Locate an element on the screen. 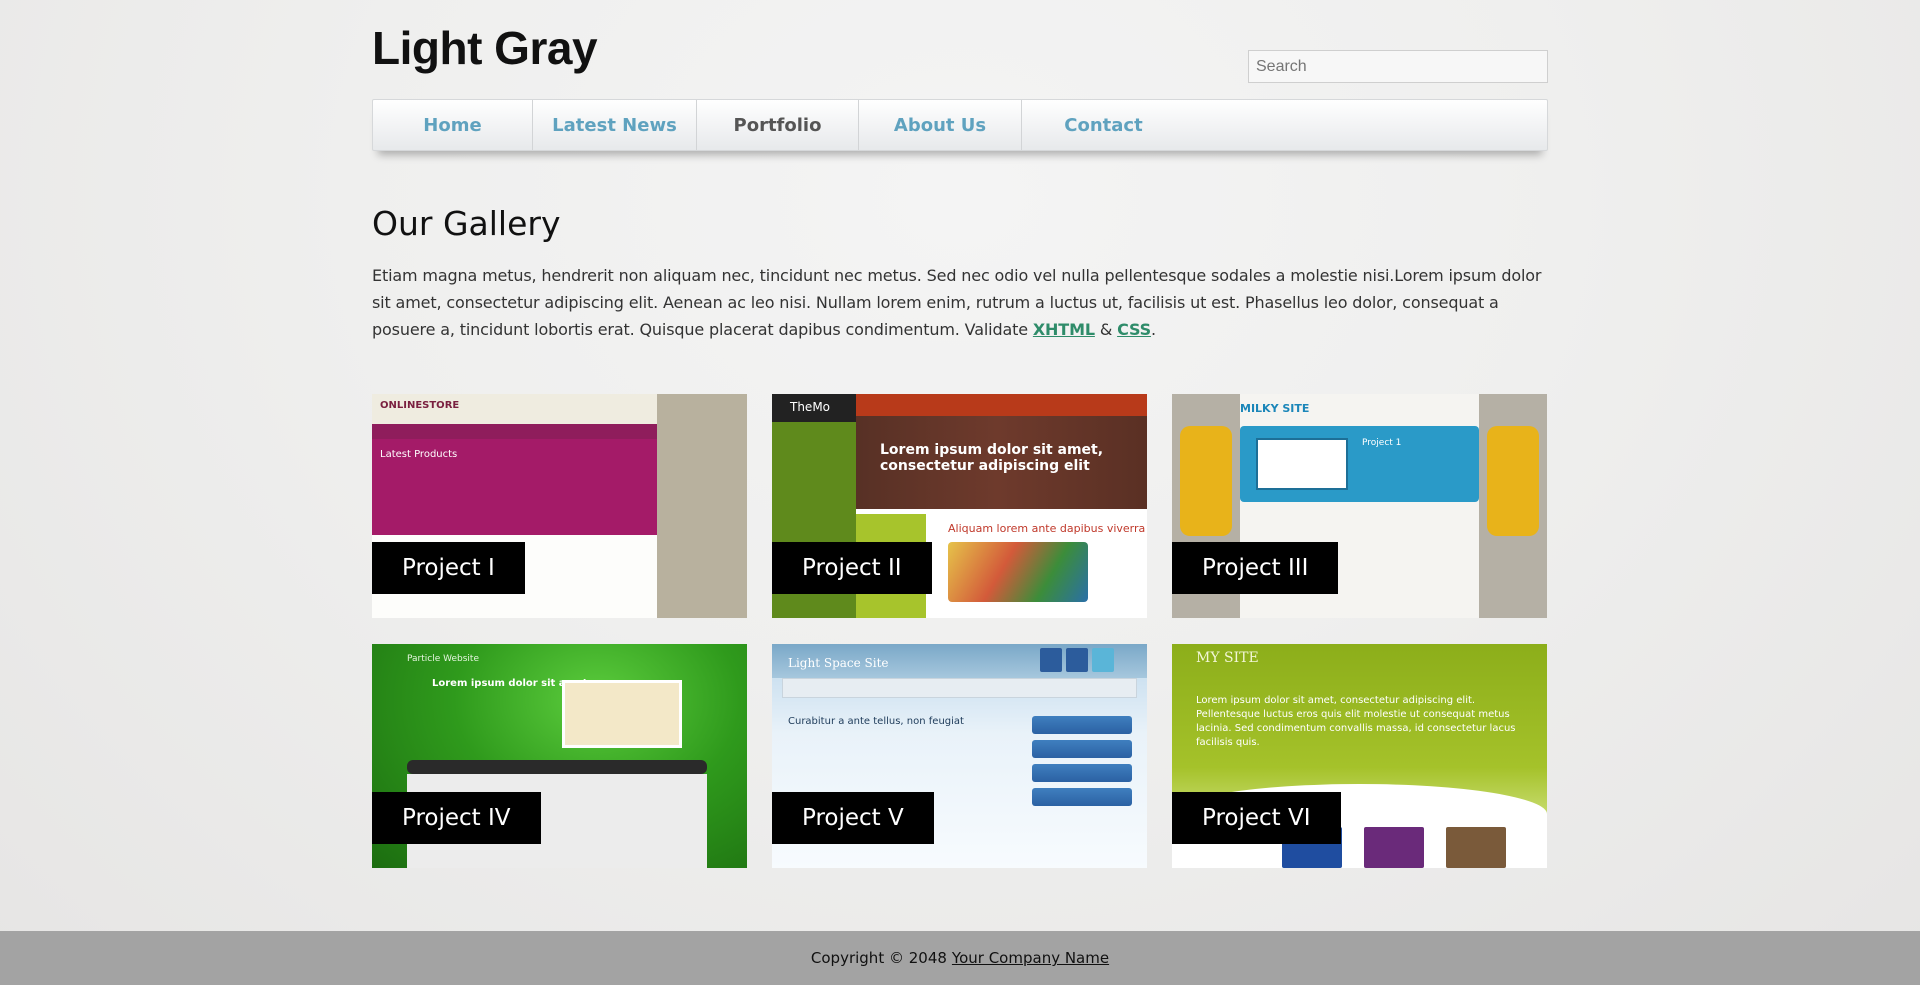 This screenshot has width=1920, height=985. search-input is located at coordinates (1398, 66).